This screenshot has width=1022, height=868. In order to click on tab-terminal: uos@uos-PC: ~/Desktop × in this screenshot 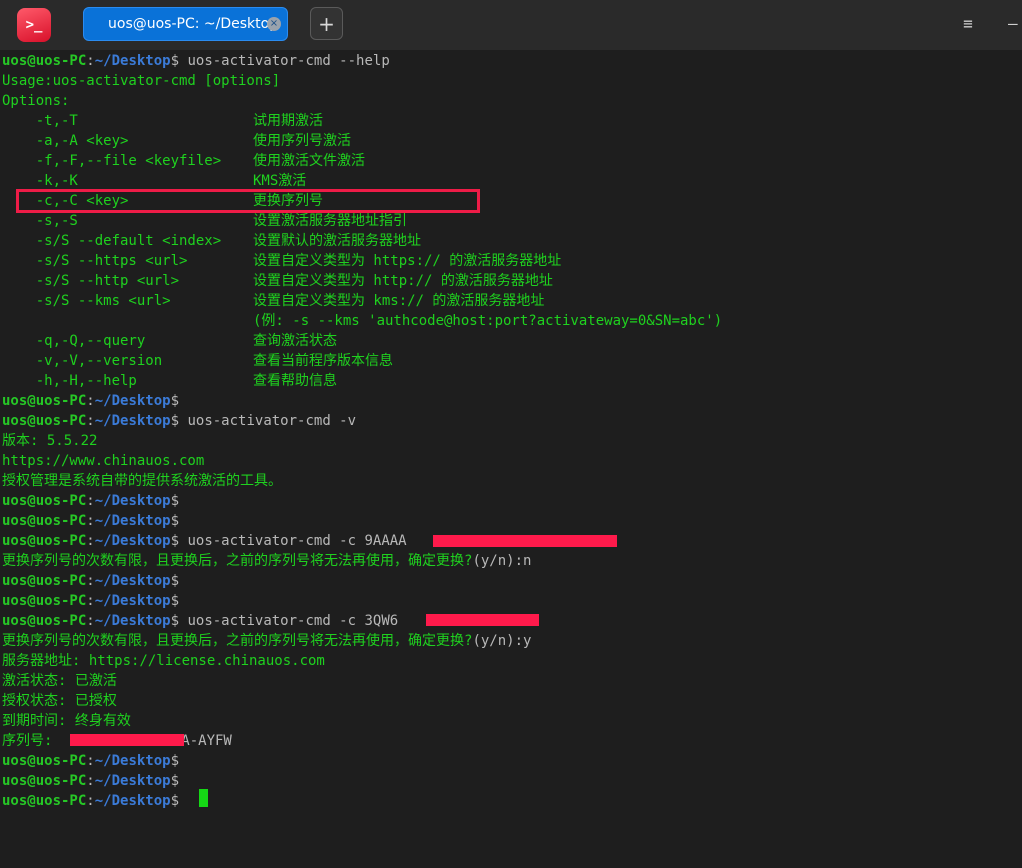, I will do `click(185, 24)`.